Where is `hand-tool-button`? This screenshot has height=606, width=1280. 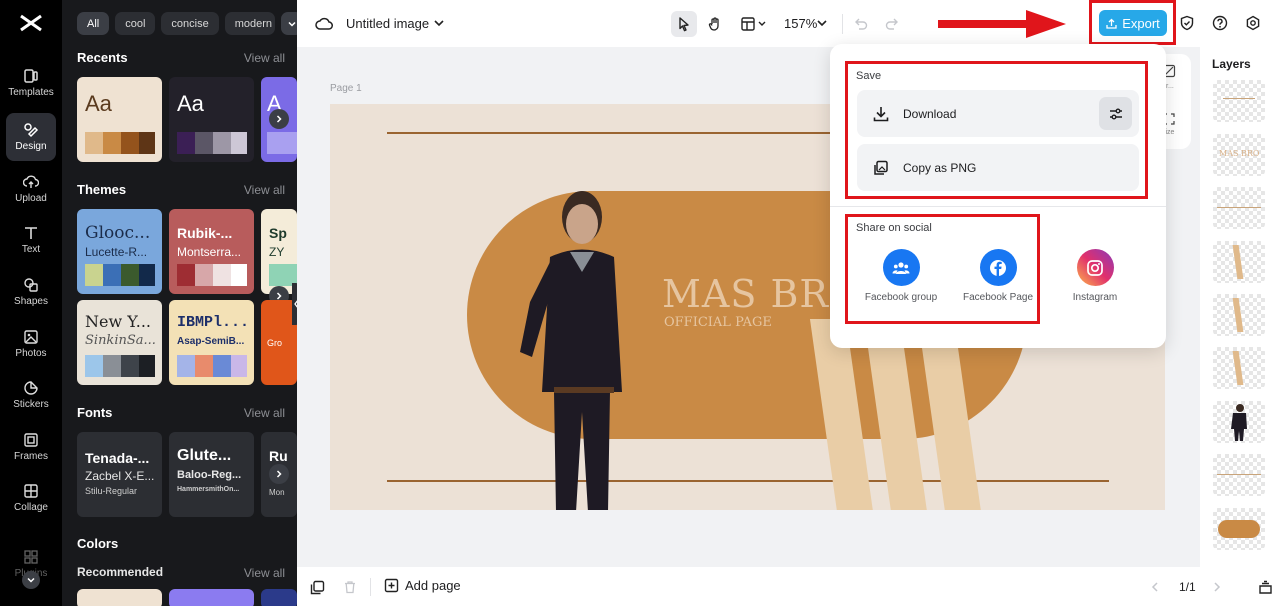 hand-tool-button is located at coordinates (715, 24).